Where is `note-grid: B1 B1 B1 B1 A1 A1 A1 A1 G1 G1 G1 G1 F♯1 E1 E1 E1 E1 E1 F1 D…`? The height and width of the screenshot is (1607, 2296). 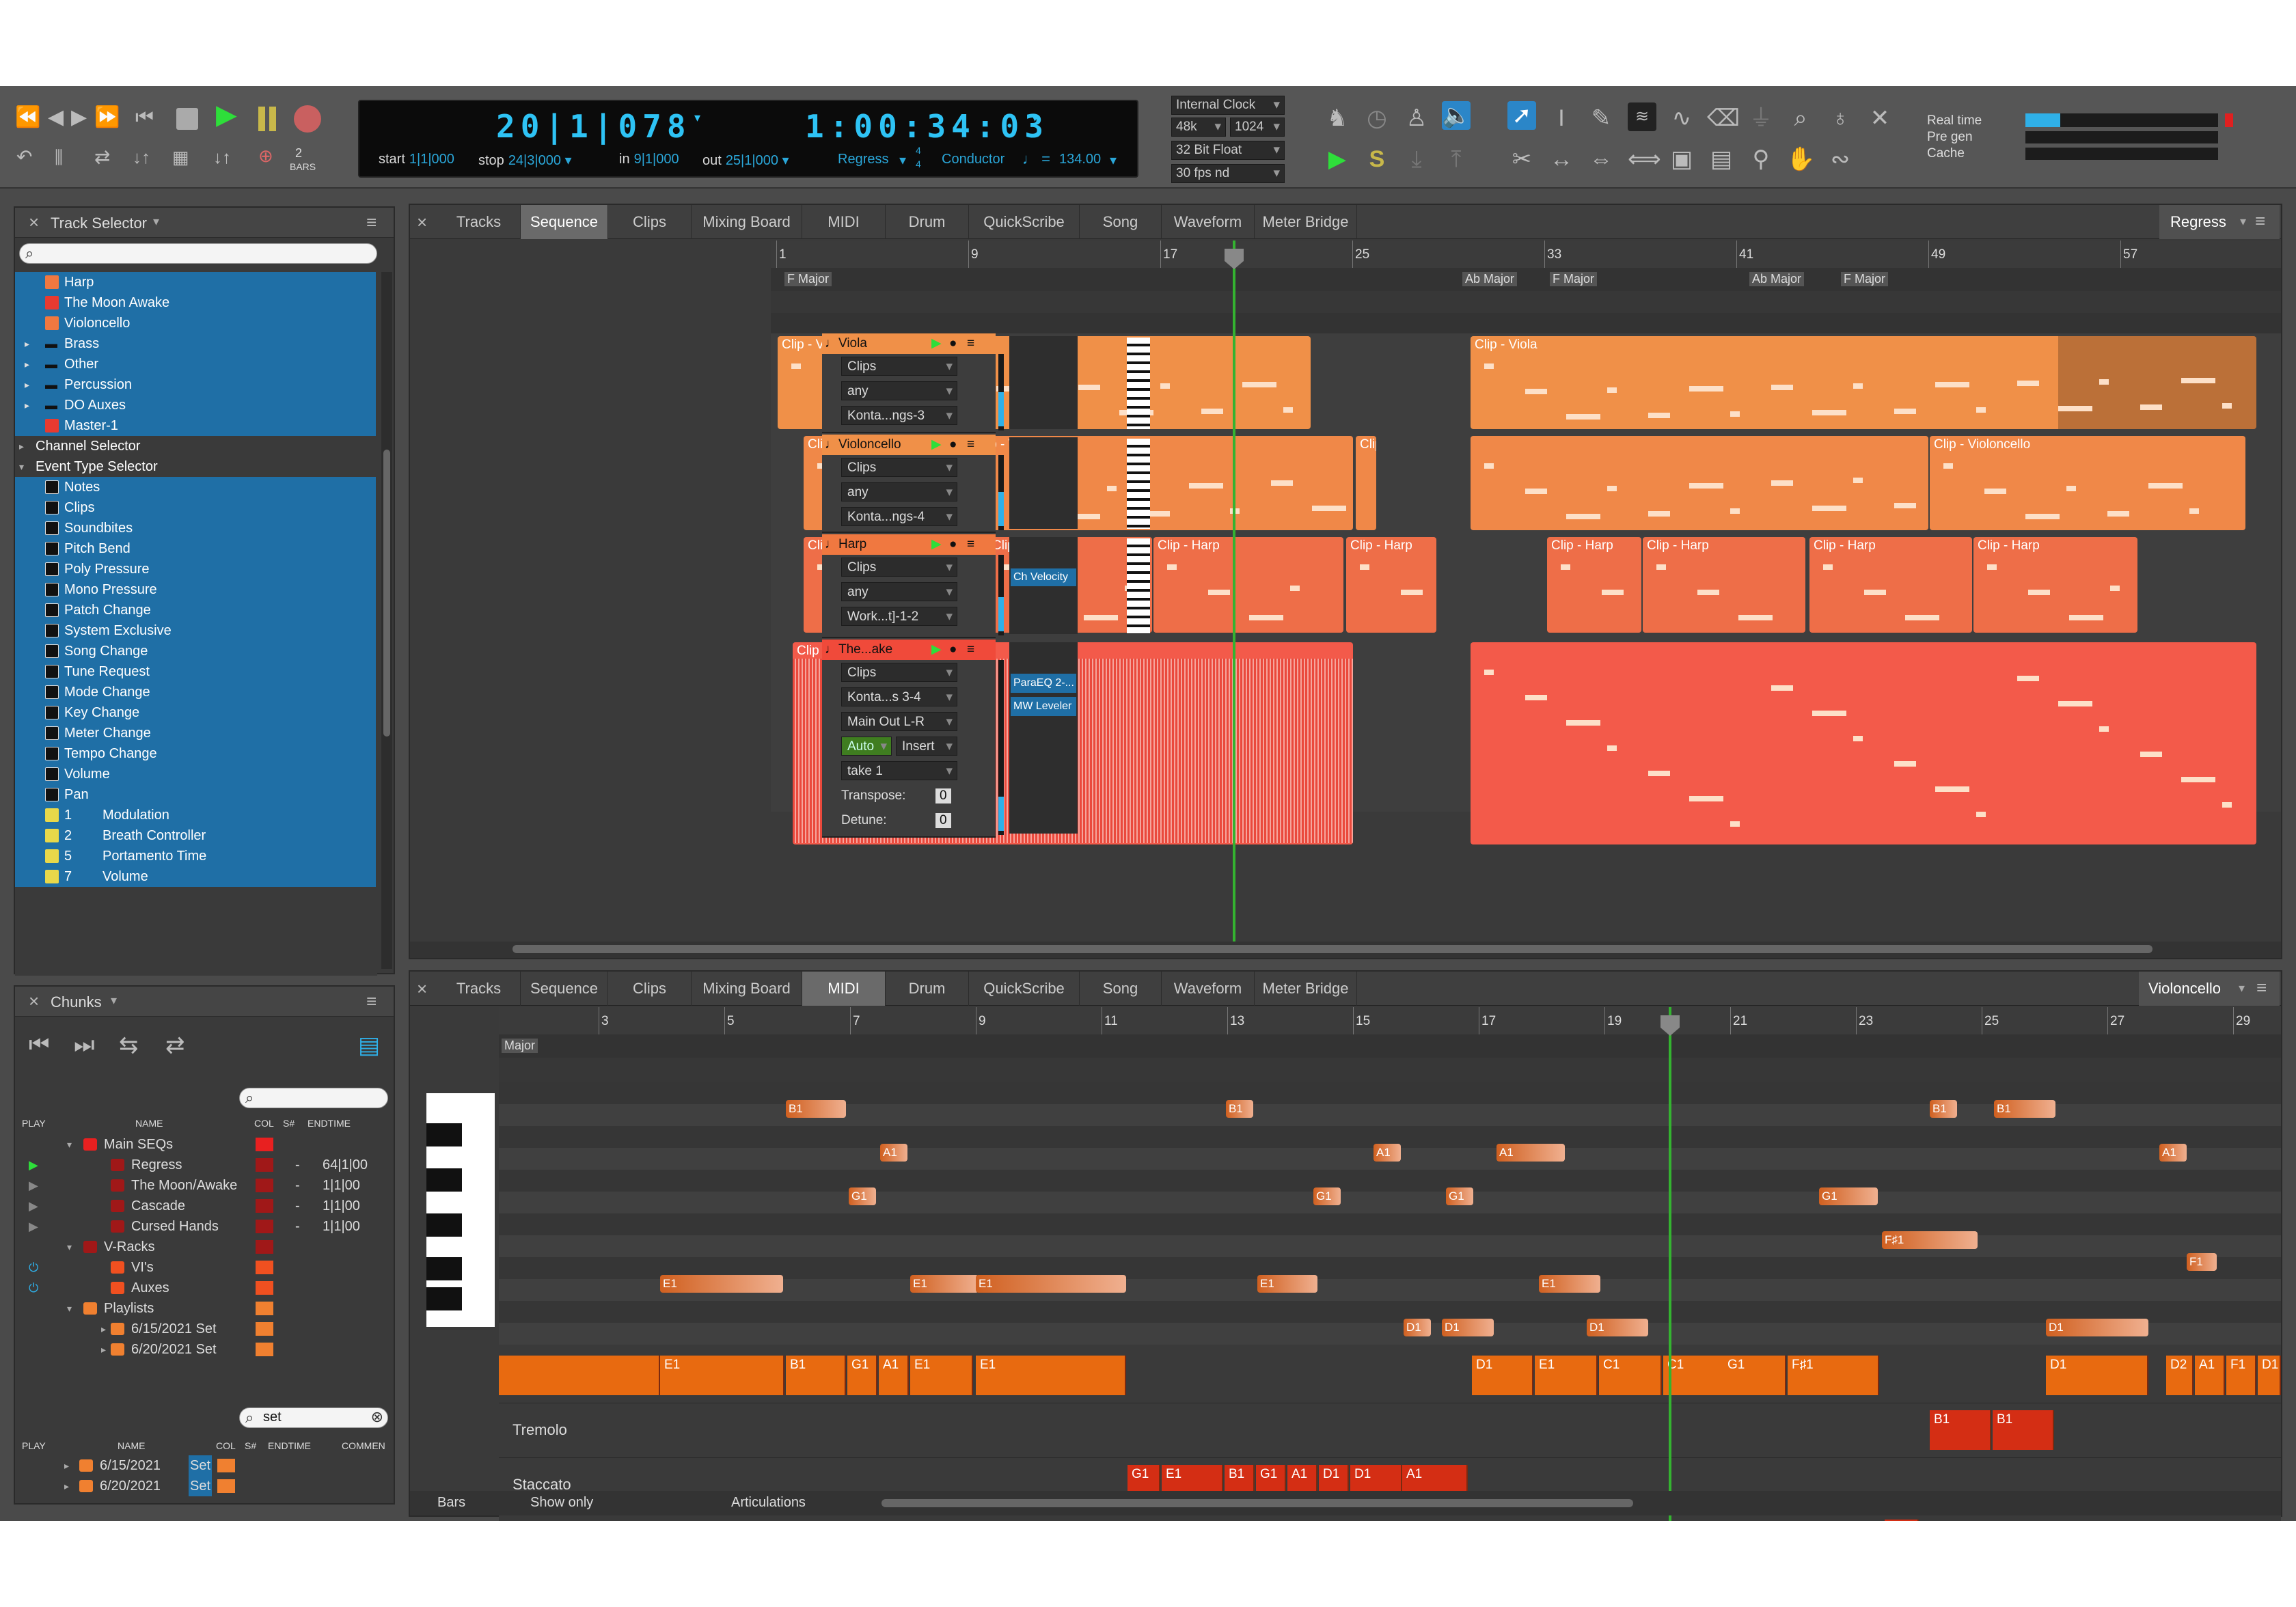 note-grid: B1 B1 B1 B1 A1 A1 A1 A1 G1 G1 G1 G1 F♯1 E1 E1 E1 E1 E1 F1 D… is located at coordinates (1390, 1213).